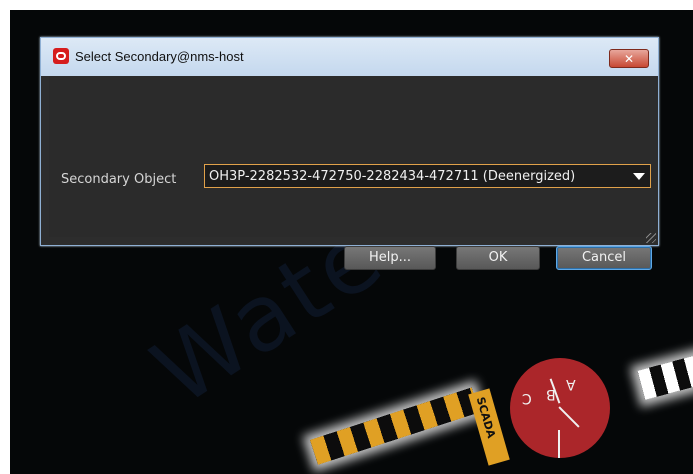 Image resolution: width=693 pixels, height=474 pixels. What do you see at coordinates (571, 384) in the screenshot?
I see `phase-label-a: A` at bounding box center [571, 384].